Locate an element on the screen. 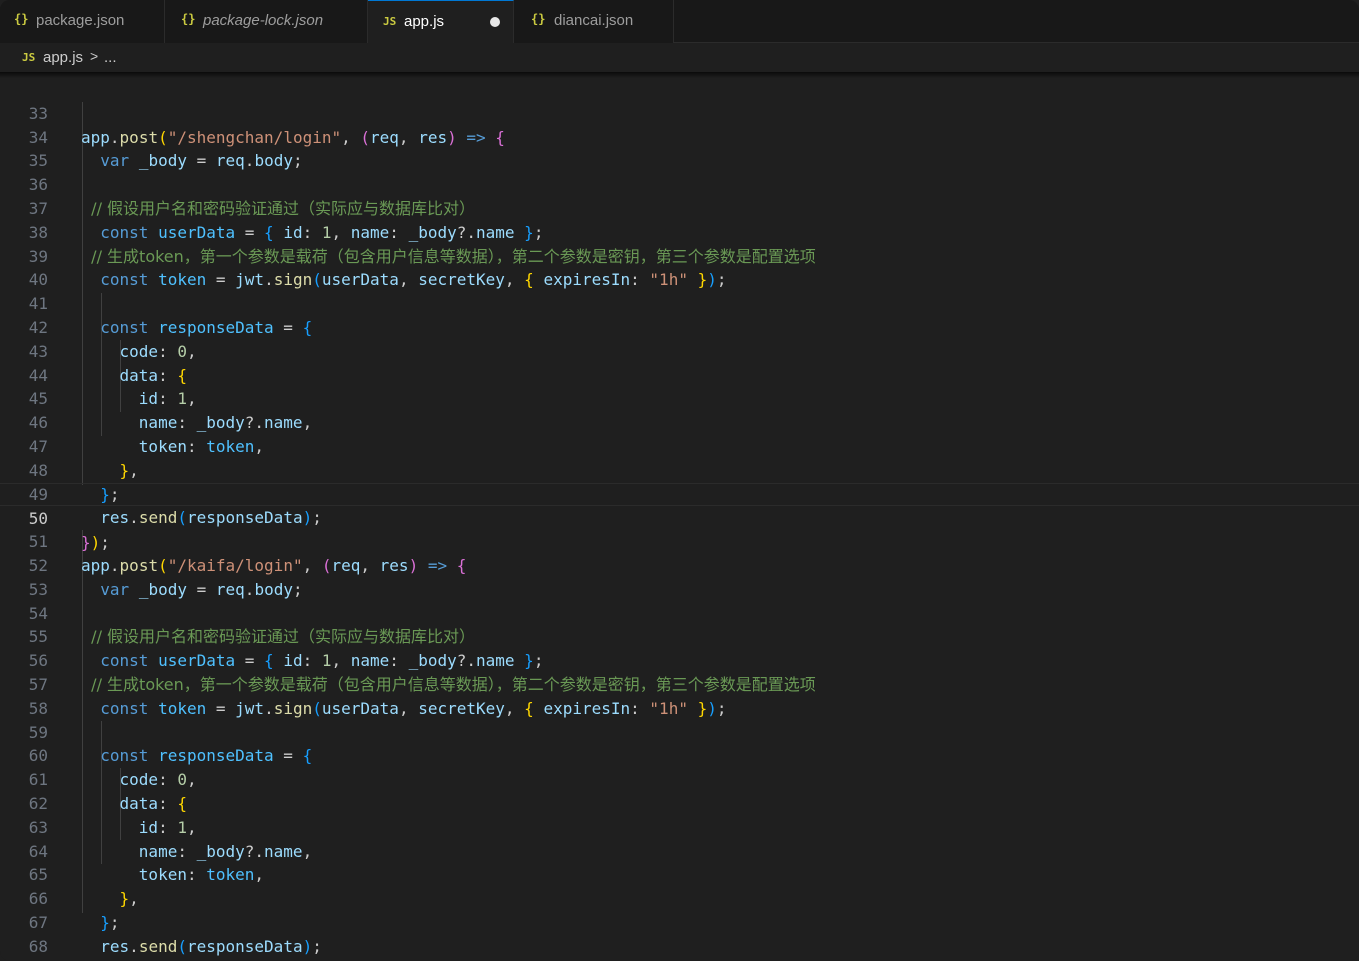 This screenshot has width=1359, height=961. code-line: 68 }); is located at coordinates (679, 936).